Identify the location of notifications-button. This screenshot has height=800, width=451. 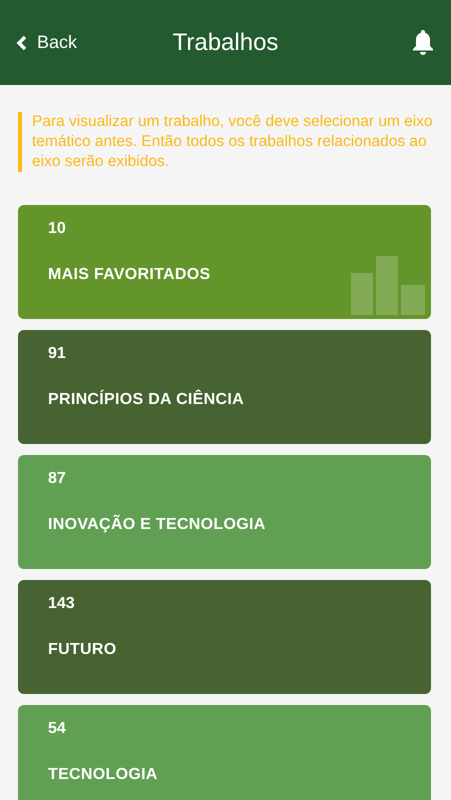
(423, 42).